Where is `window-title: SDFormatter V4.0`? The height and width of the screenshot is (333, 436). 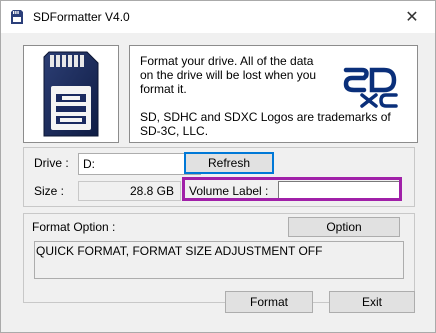
window-title: SDFormatter V4.0 is located at coordinates (81, 17).